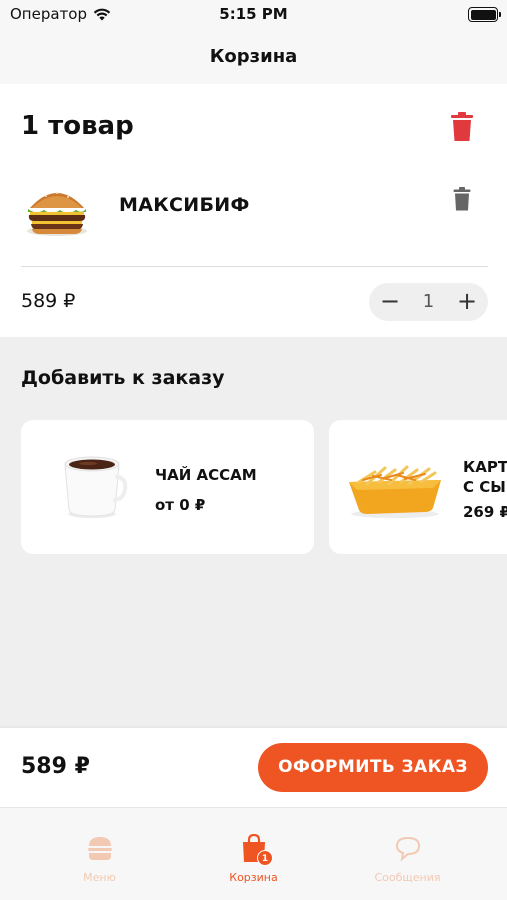 The height and width of the screenshot is (900, 507). Describe the element at coordinates (94, 487) in the screenshot. I see `tea-cup-image` at that location.